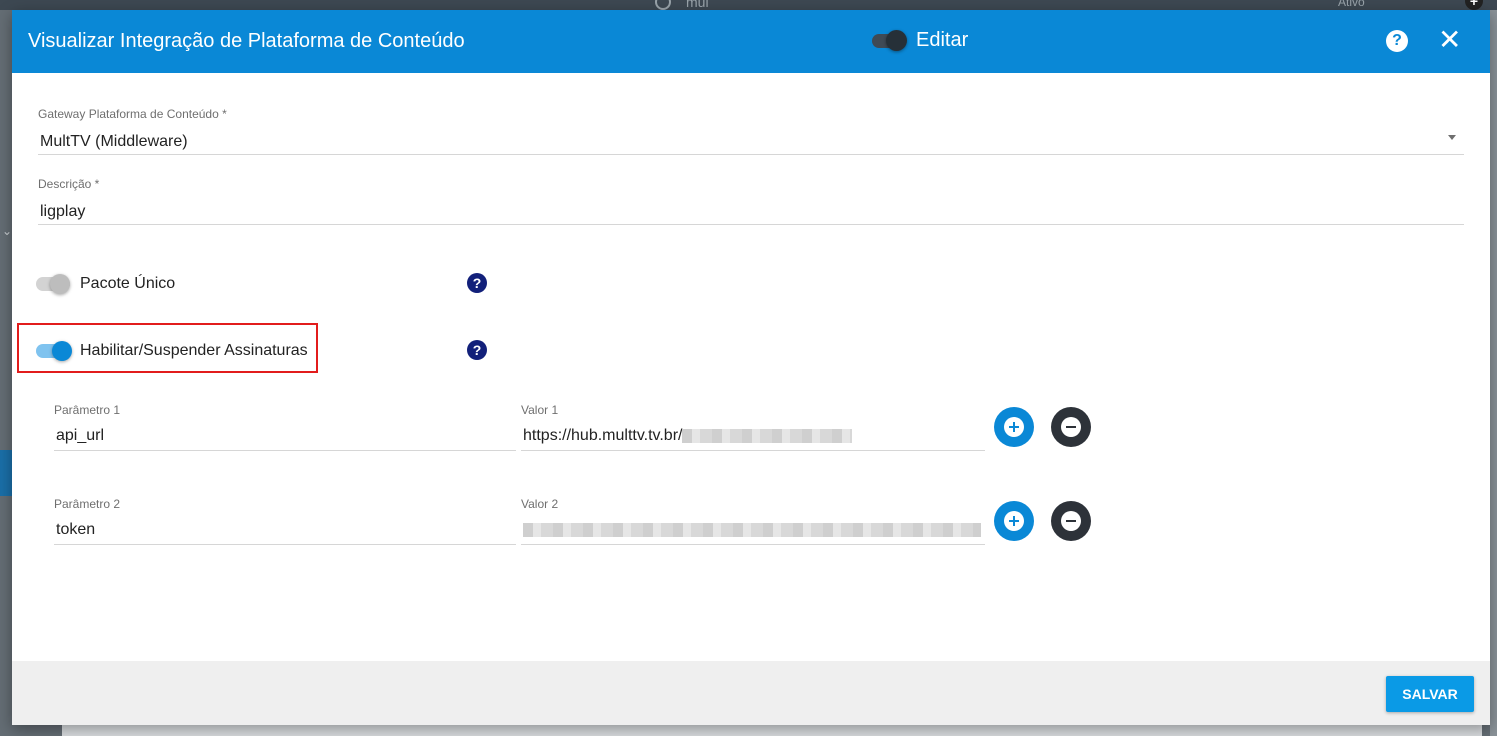 The image size is (1497, 736). I want to click on parametro-1-value: api_url, so click(80, 435).